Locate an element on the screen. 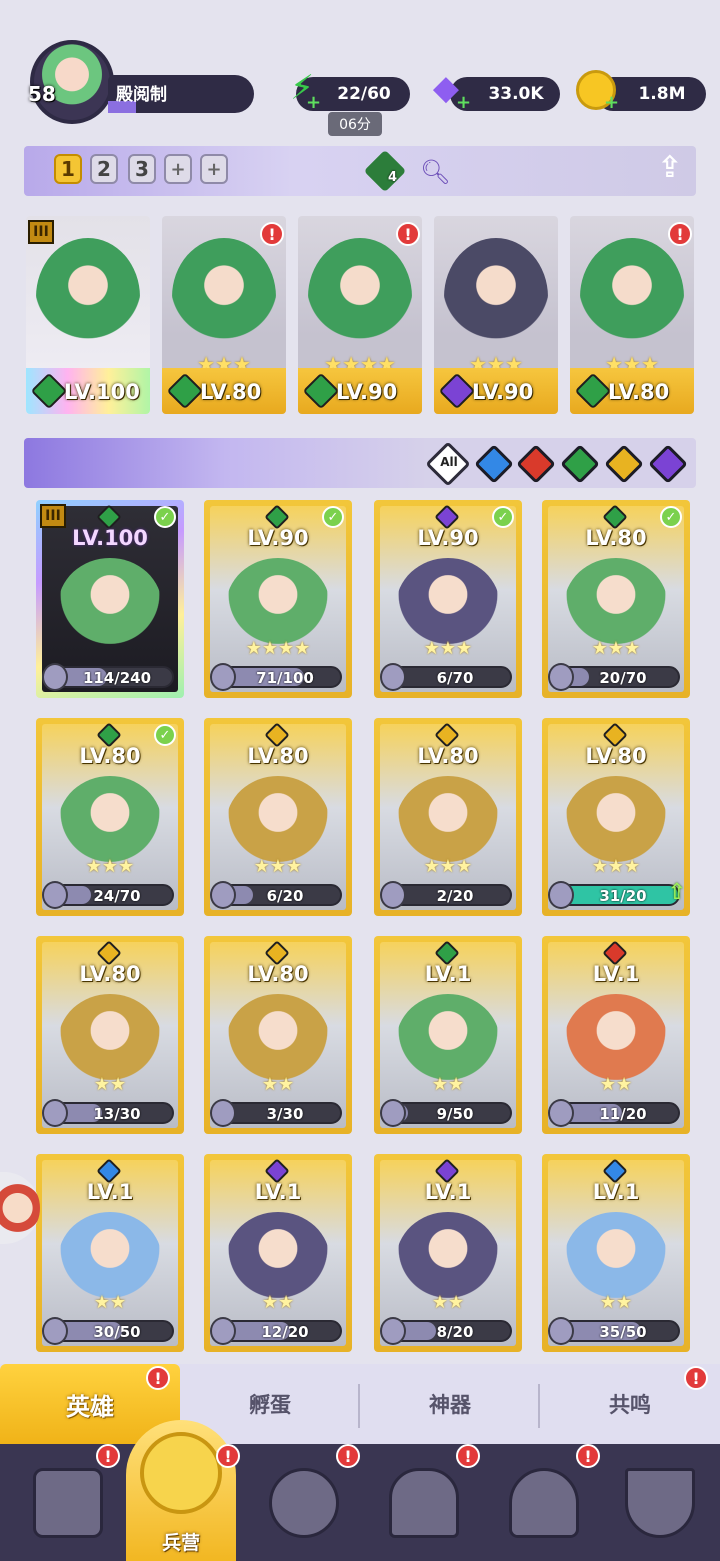  hero-card: LV.1 ★★ 30/50 is located at coordinates (110, 1253).